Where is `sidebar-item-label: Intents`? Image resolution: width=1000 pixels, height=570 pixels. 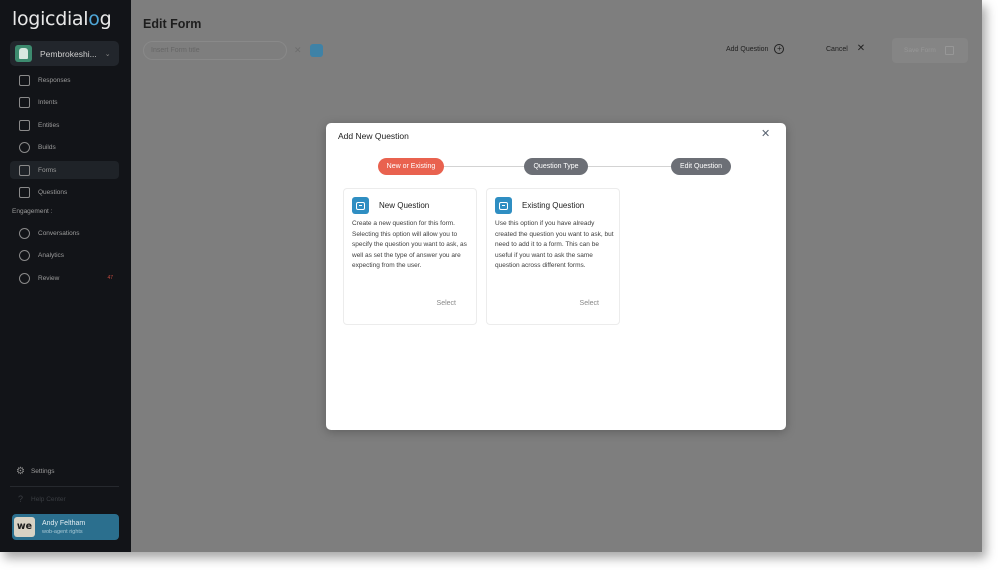 sidebar-item-label: Intents is located at coordinates (48, 102).